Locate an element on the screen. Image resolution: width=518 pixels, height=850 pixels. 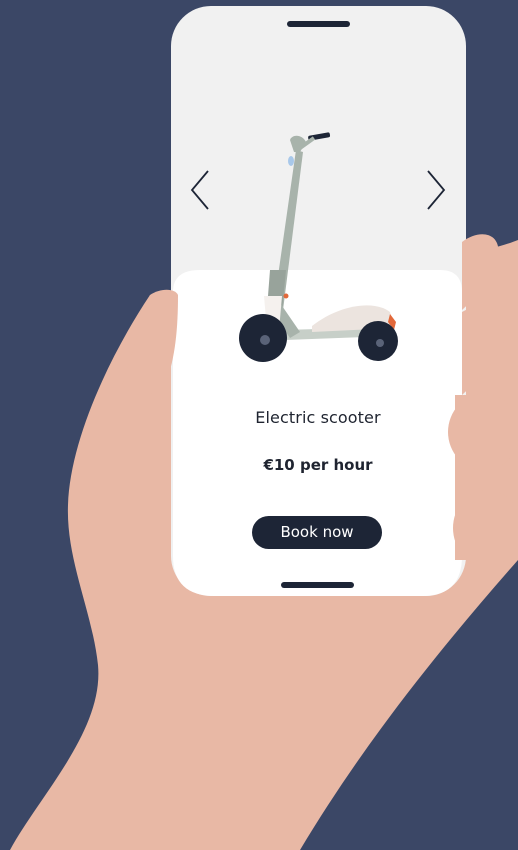
product-name: Electric scooter is located at coordinates (318, 417).